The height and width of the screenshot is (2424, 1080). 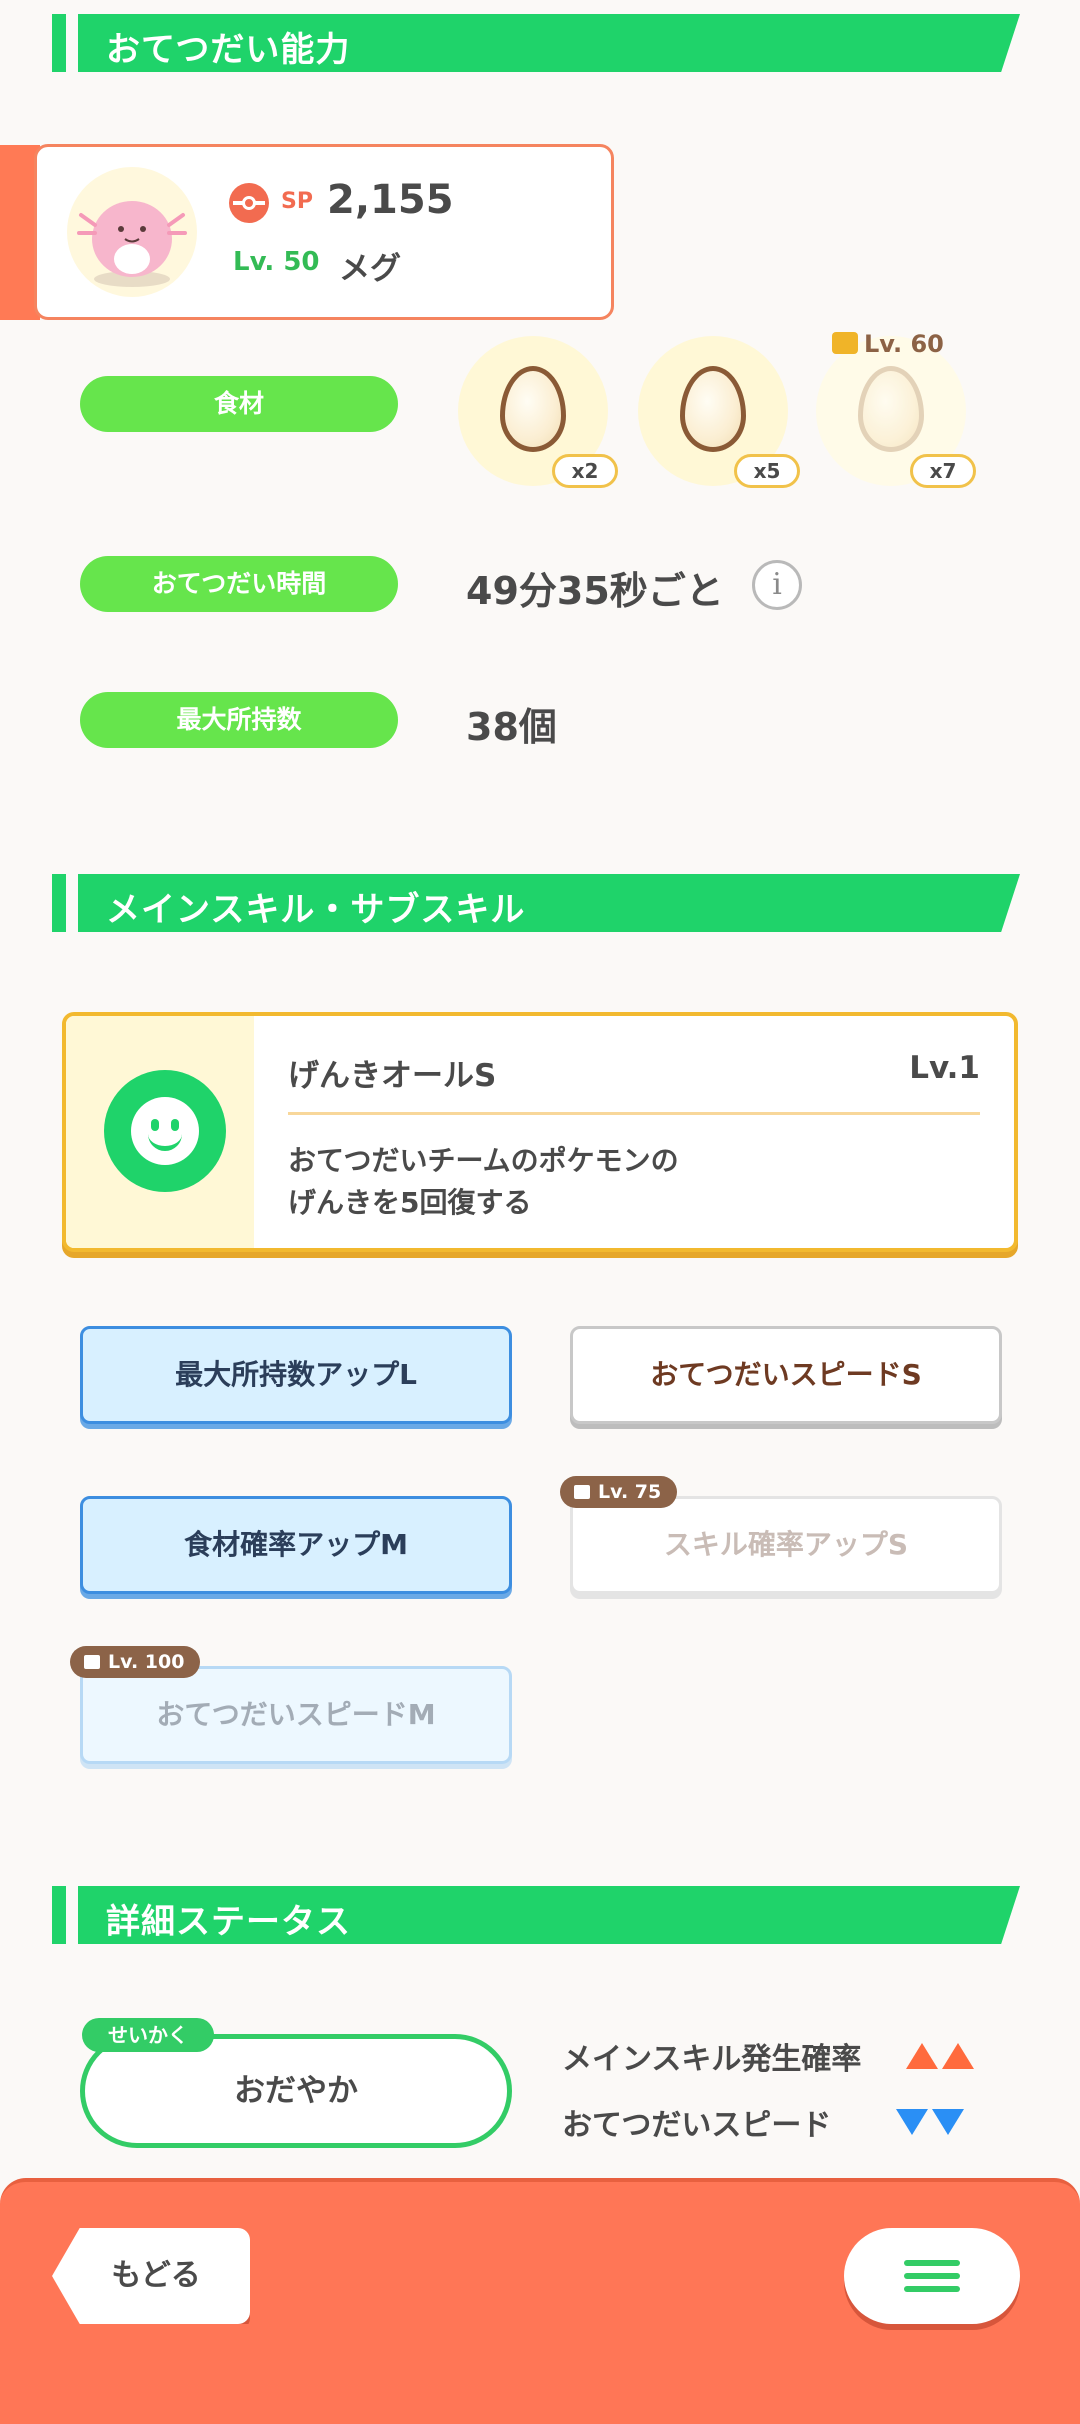 What do you see at coordinates (165, 1131) in the screenshot?
I see `smile-face-icon` at bounding box center [165, 1131].